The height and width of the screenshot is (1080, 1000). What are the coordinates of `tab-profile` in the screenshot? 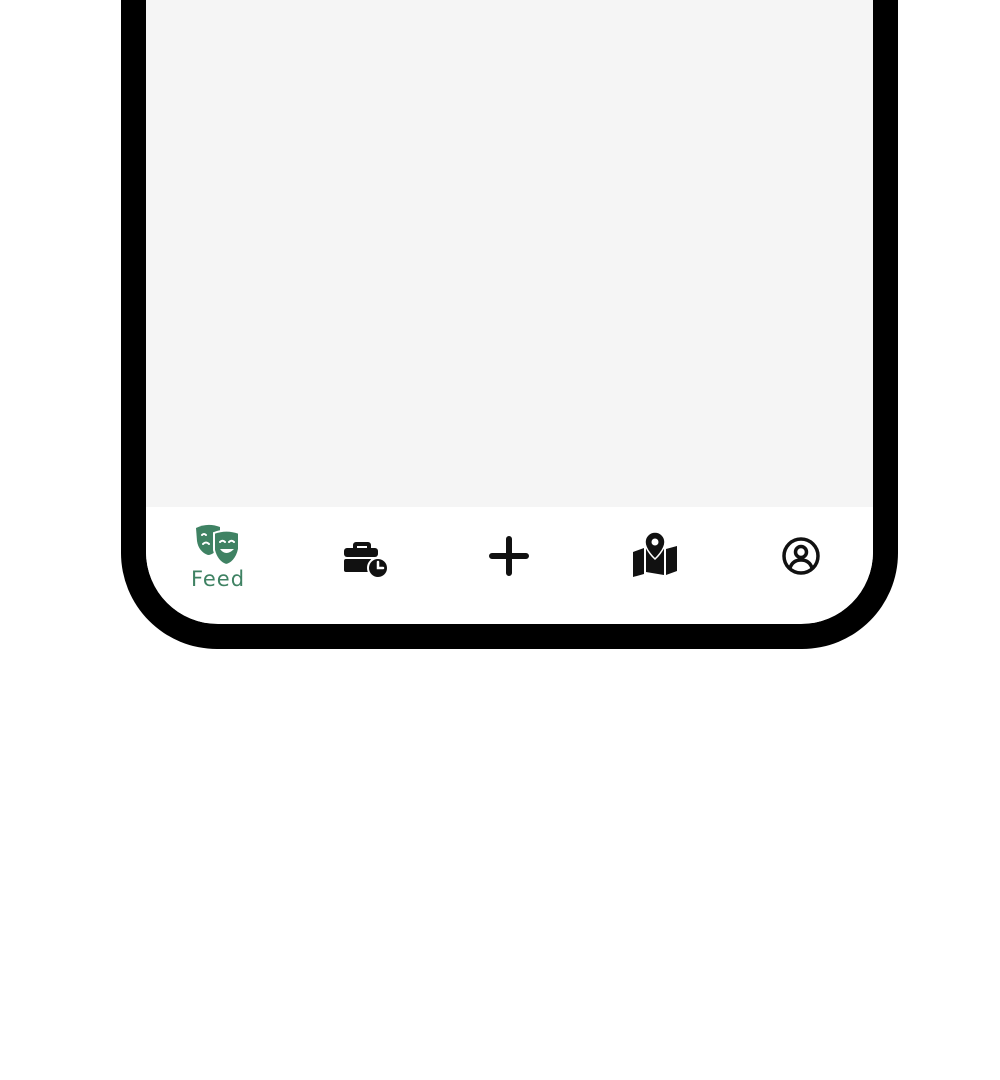 It's located at (801, 570).